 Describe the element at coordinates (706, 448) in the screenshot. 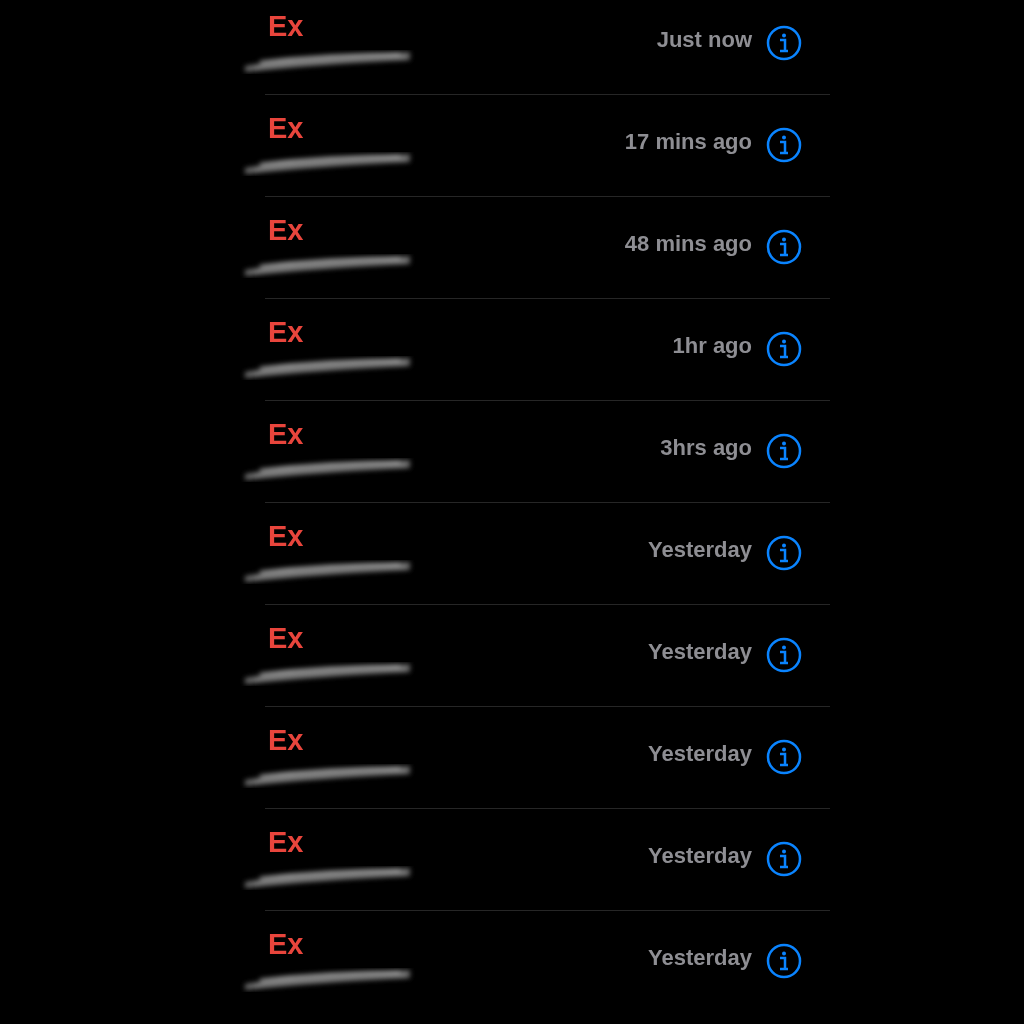

I see `call-time: 3hrs ago` at that location.